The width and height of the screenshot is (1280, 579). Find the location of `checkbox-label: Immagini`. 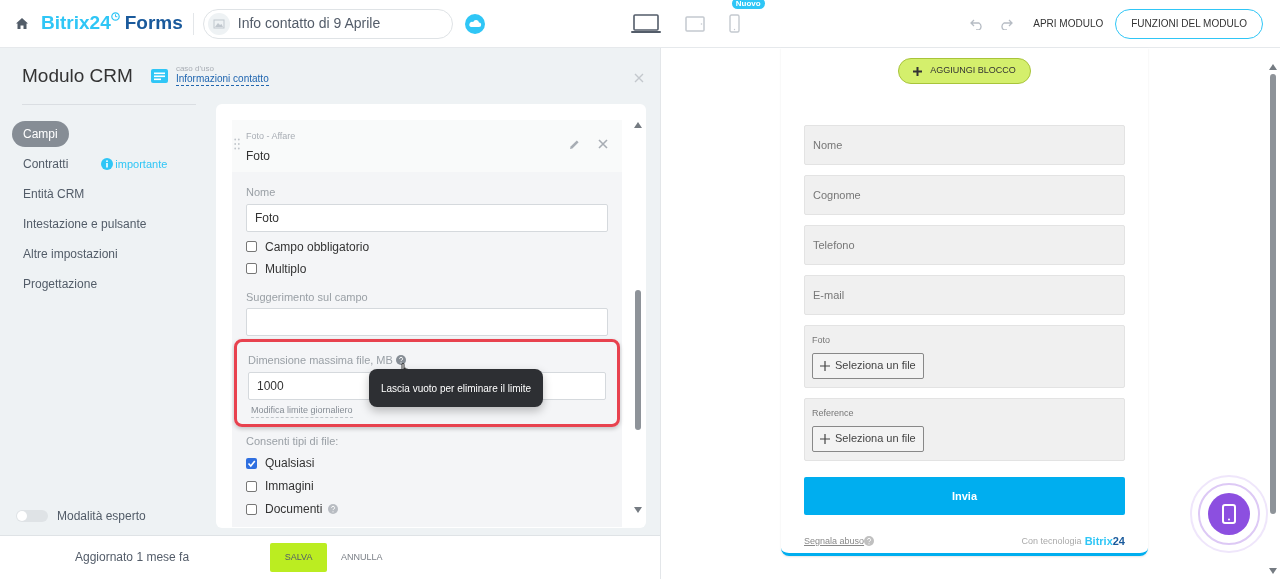

checkbox-label: Immagini is located at coordinates (289, 486).